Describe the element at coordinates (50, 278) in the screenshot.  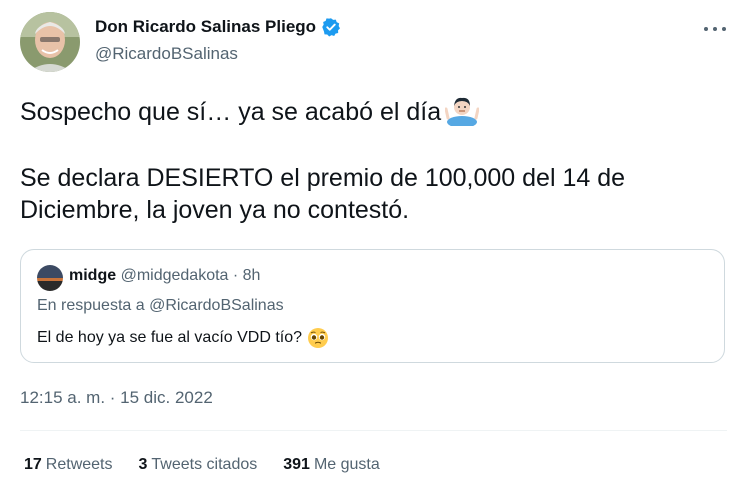
I see `quoted-avatar` at that location.